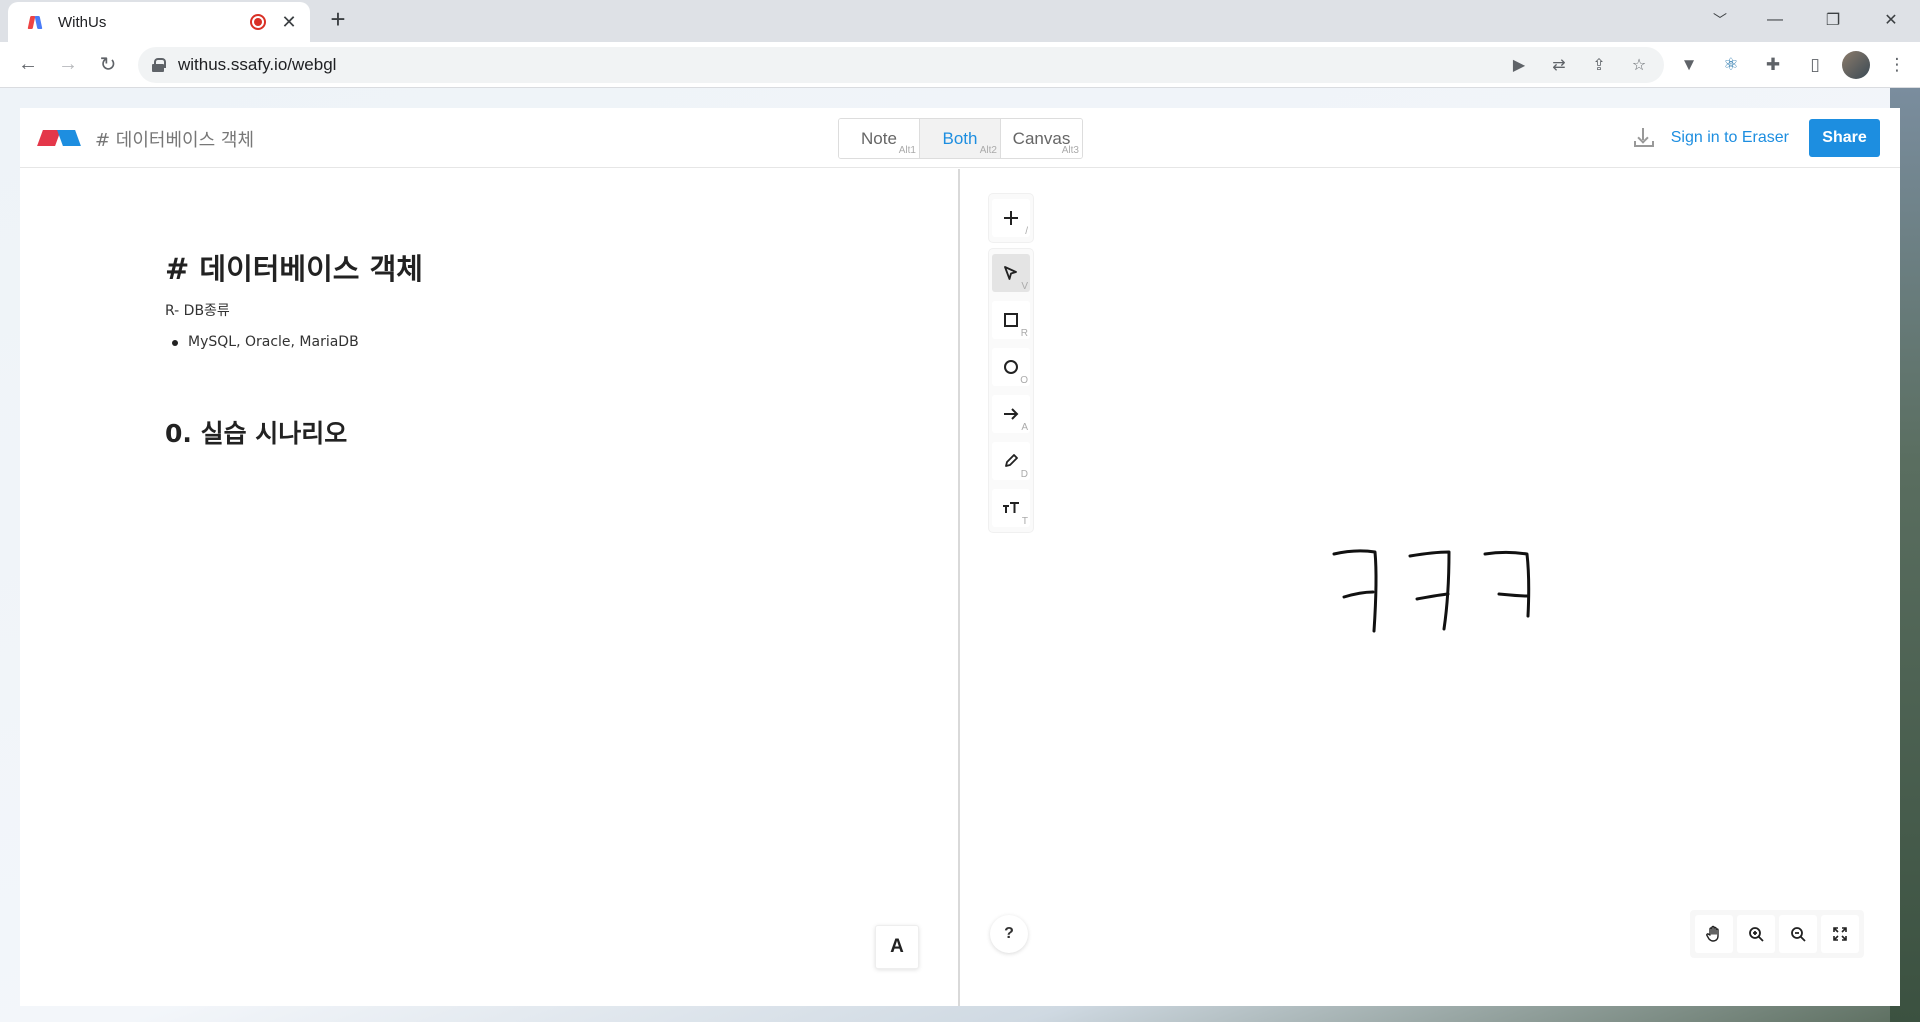 The image size is (1920, 1022). I want to click on rectangle-tool: R, so click(1011, 320).